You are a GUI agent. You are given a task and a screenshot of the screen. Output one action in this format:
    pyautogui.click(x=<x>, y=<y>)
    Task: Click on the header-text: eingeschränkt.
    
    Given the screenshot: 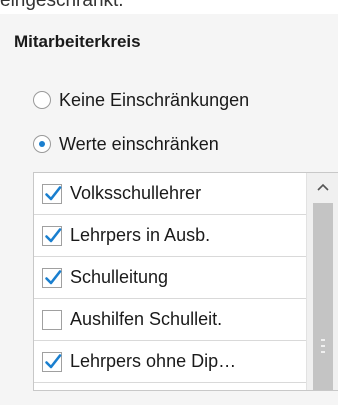 What is the action you would take?
    pyautogui.click(x=62, y=5)
    